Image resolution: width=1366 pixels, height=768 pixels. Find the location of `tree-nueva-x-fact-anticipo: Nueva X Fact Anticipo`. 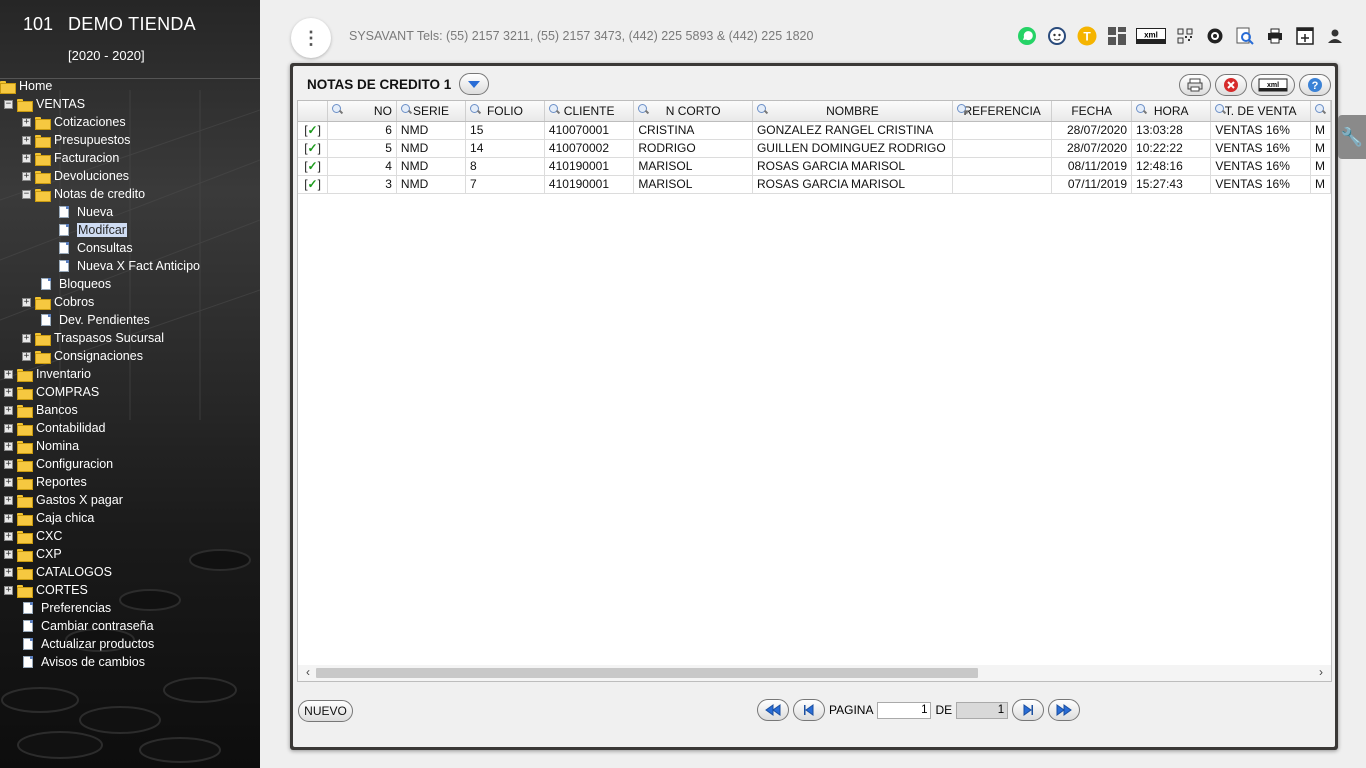

tree-nueva-x-fact-anticipo: Nueva X Fact Anticipo is located at coordinates (120, 266).